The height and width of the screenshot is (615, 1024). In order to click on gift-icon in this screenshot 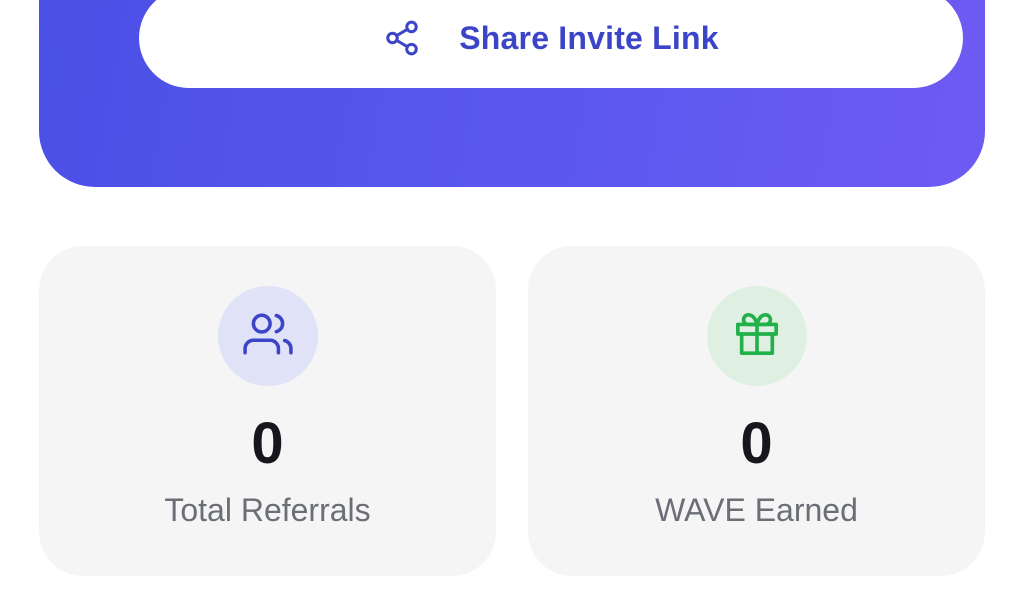, I will do `click(757, 336)`.